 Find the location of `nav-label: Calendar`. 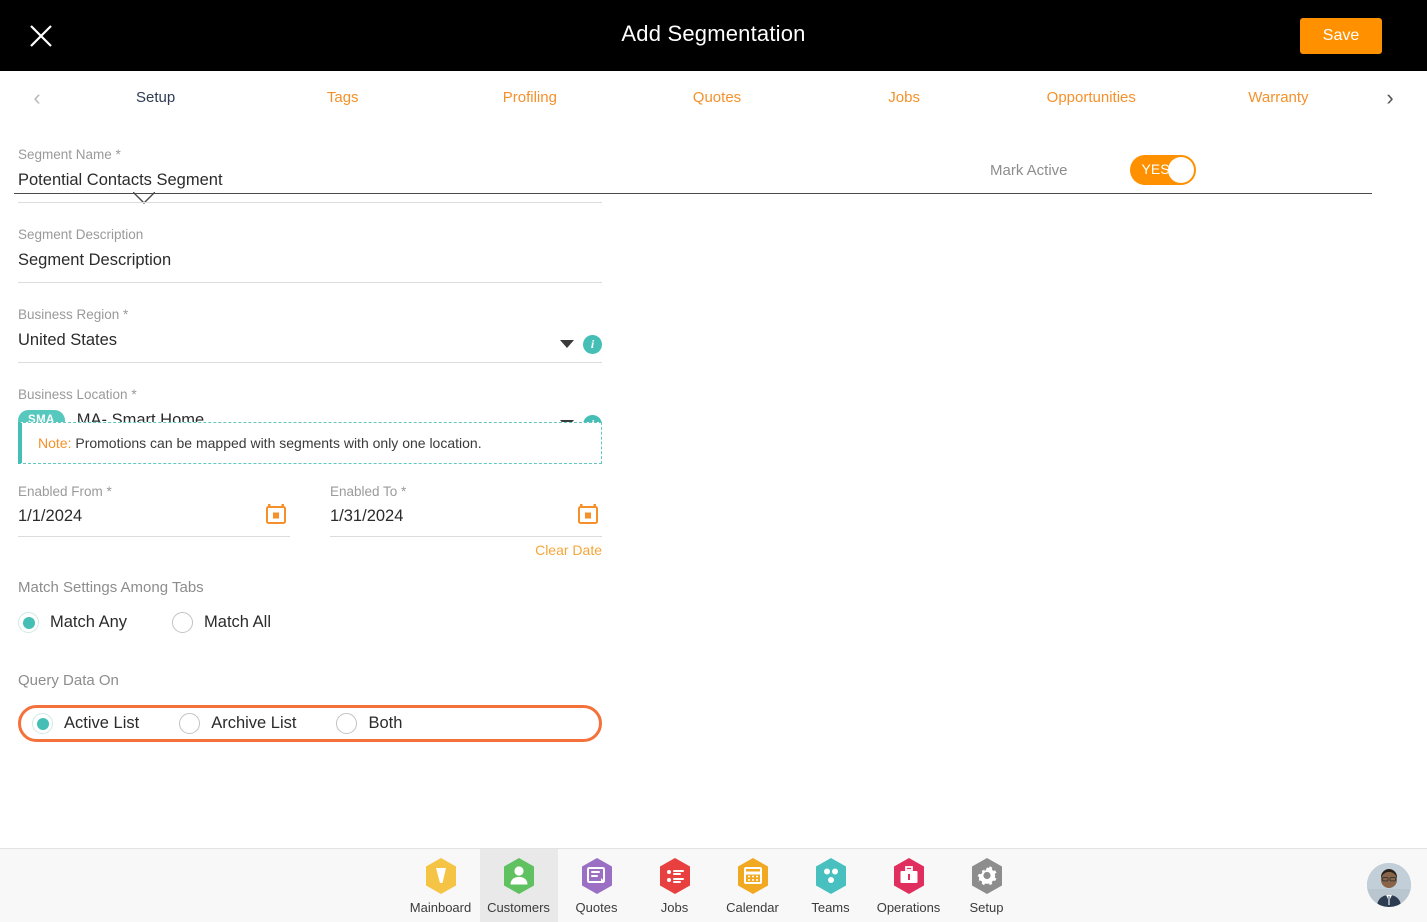

nav-label: Calendar is located at coordinates (752, 907).